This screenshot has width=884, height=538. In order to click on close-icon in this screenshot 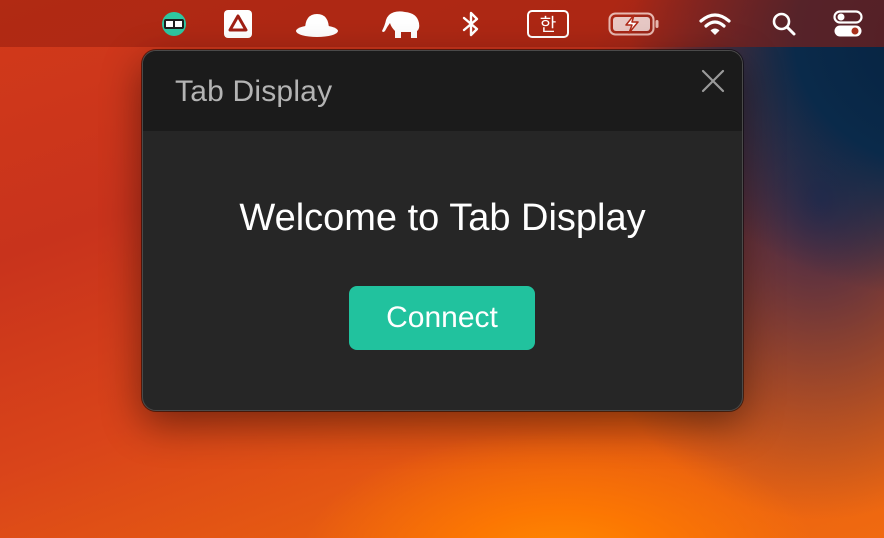, I will do `click(713, 81)`.